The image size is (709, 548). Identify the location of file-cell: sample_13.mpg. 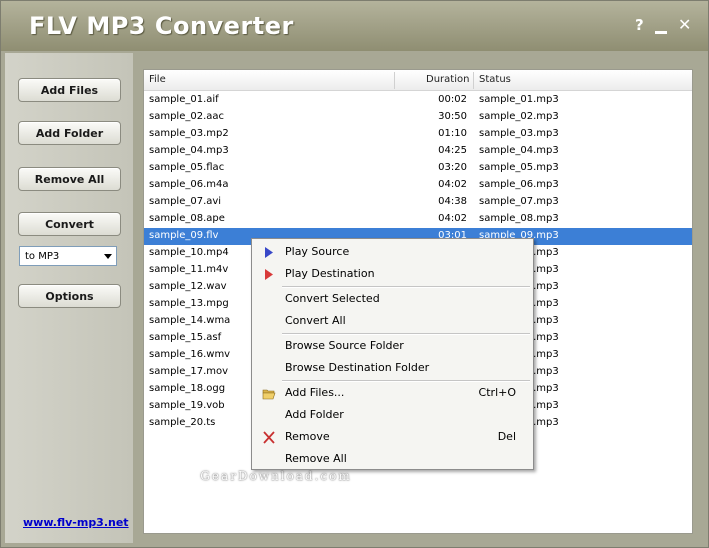
(189, 303).